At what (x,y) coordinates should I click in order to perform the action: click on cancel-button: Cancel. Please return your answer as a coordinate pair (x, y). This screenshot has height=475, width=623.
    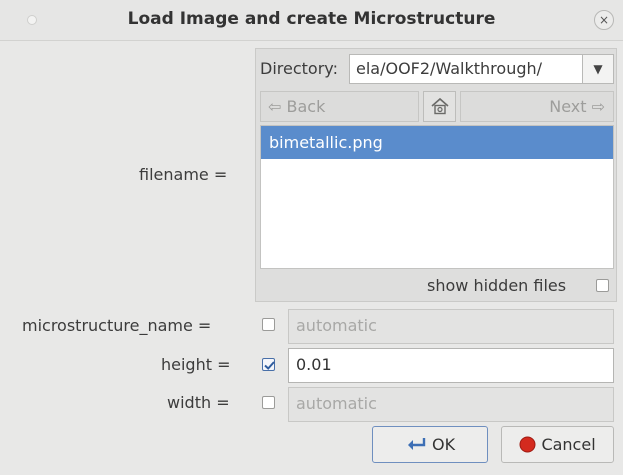
    Looking at the image, I should click on (557, 444).